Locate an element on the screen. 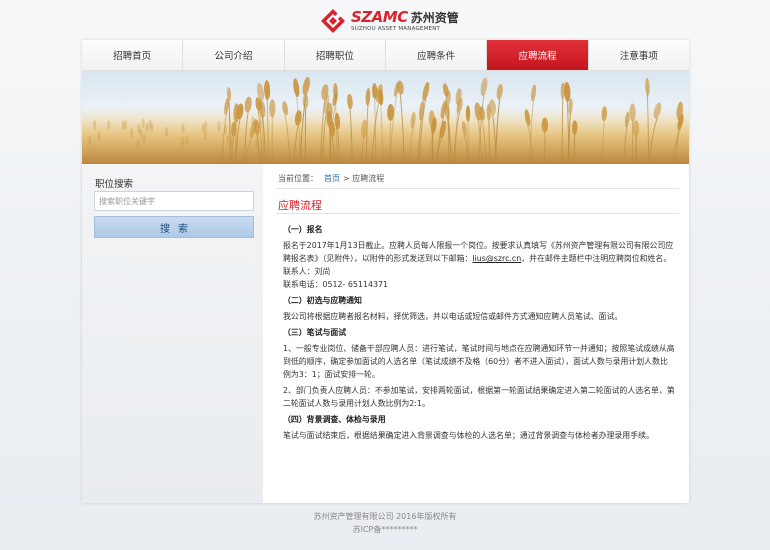 The width and height of the screenshot is (770, 550). signup-paragraph-tail: ，并在邮件主题栏中注明应聘岗位和姓名。 is located at coordinates (596, 258).